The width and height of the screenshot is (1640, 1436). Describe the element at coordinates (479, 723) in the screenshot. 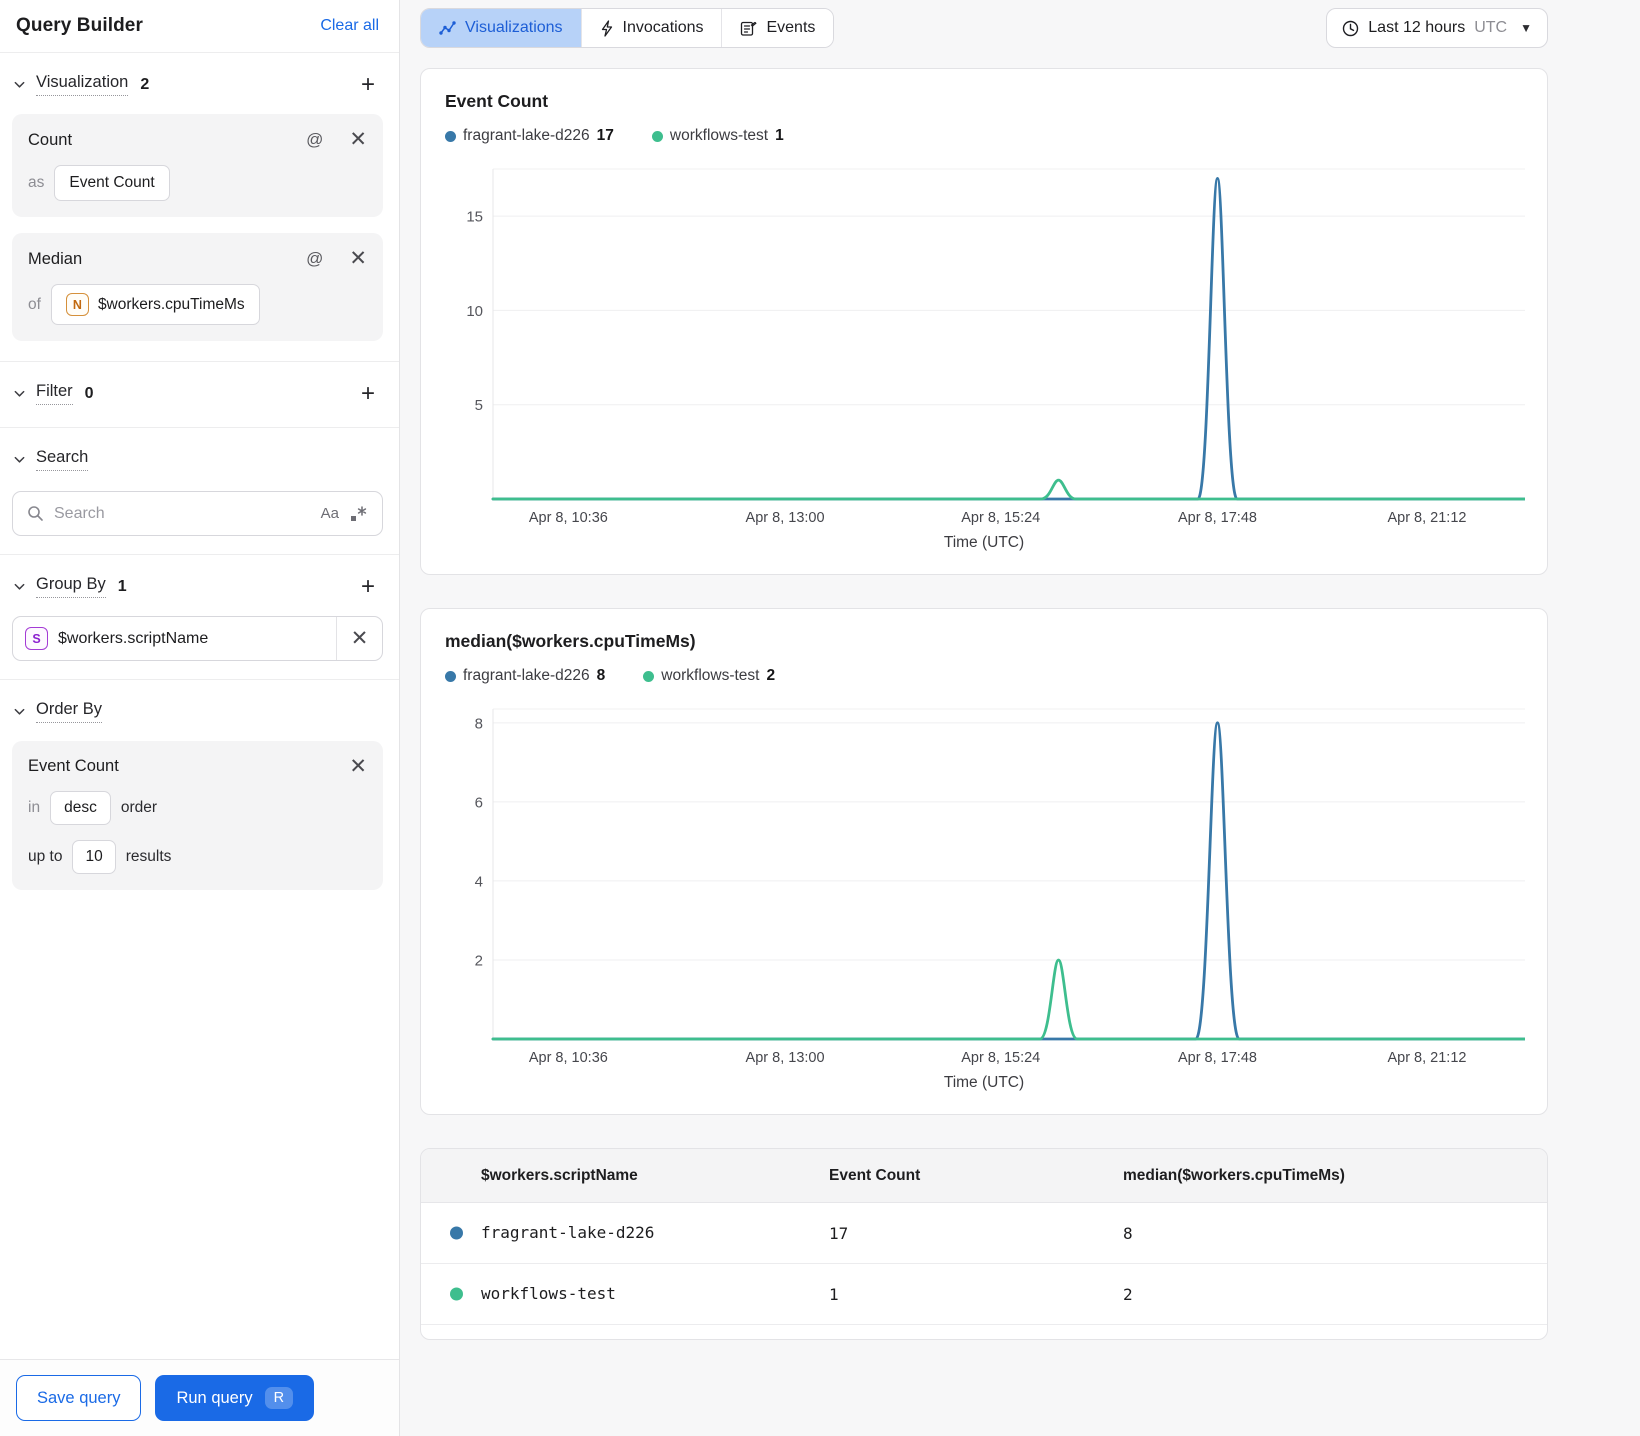

I see `y-tick-label: 8` at that location.